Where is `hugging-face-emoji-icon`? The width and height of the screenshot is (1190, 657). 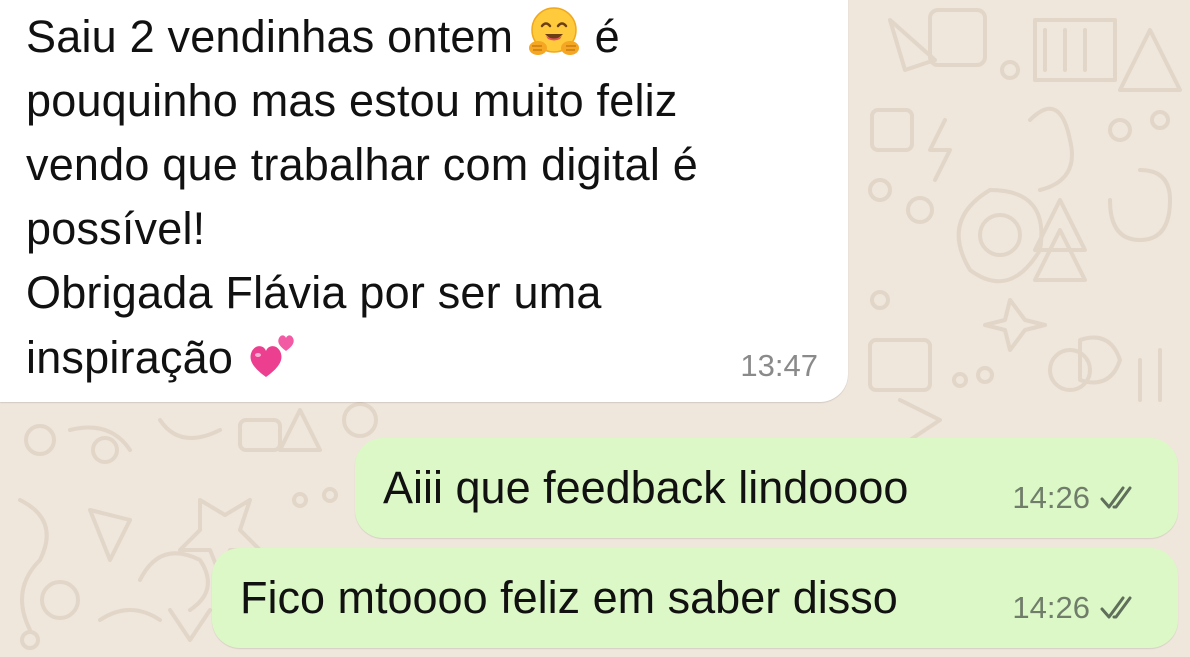
hugging-face-emoji-icon is located at coordinates (553, 31).